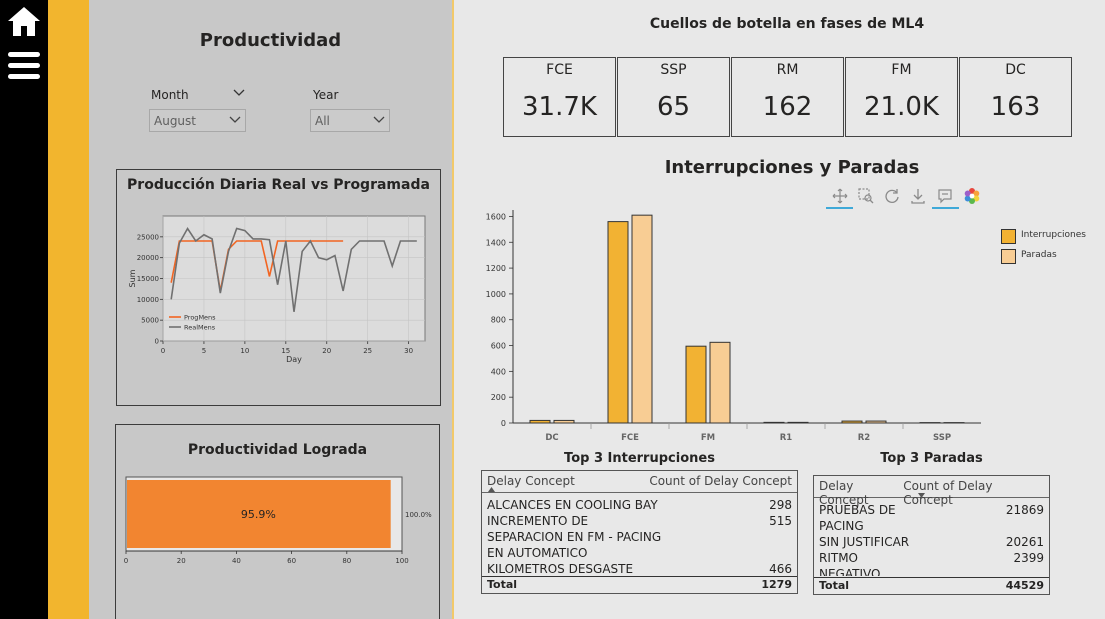 The width and height of the screenshot is (1105, 619). Describe the element at coordinates (559, 70) in the screenshot. I see `kpi-label: FCE` at that location.